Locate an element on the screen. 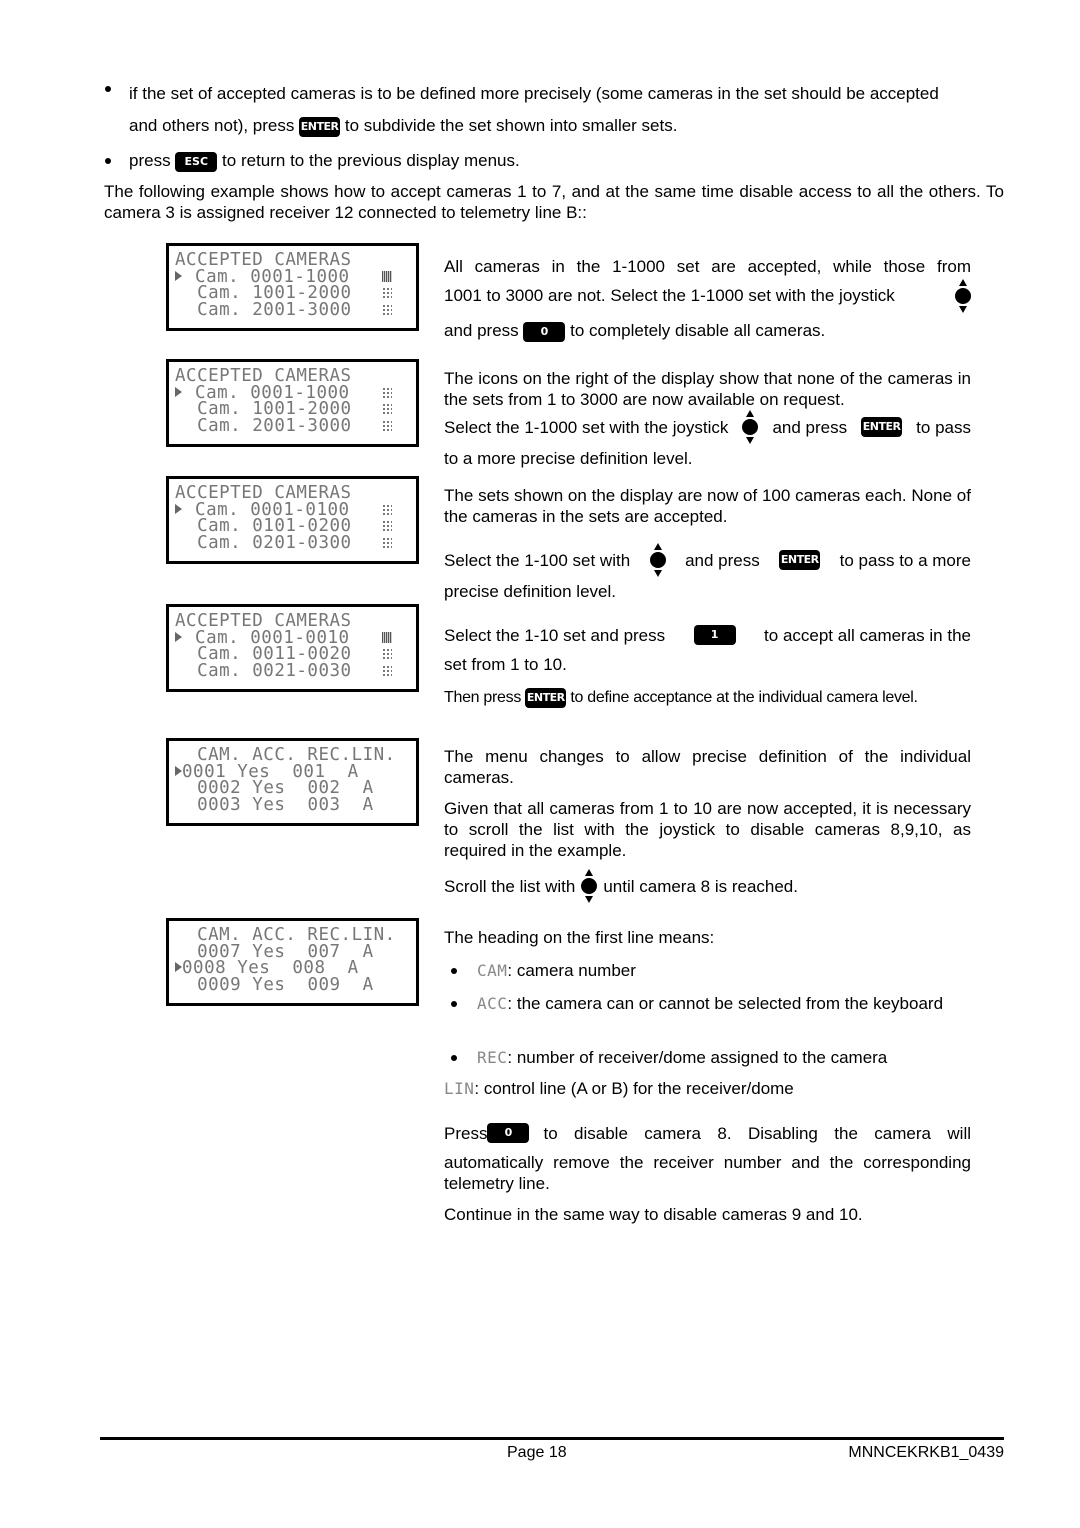 This screenshot has width=1080, height=1528. step-7-text: Press is located at coordinates (466, 1133).